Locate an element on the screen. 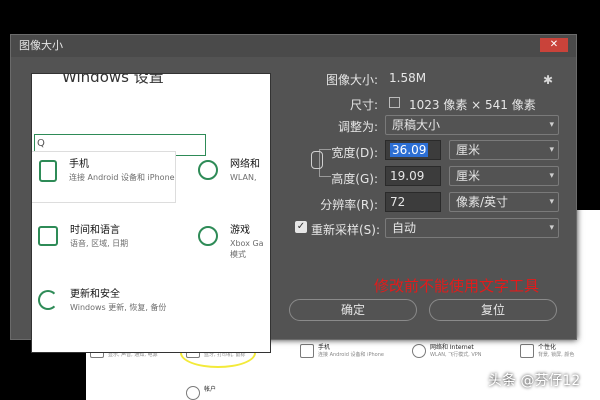 Image resolution: width=600 pixels, height=400 pixels. resample-checkbox: ✓ is located at coordinates (301, 227).